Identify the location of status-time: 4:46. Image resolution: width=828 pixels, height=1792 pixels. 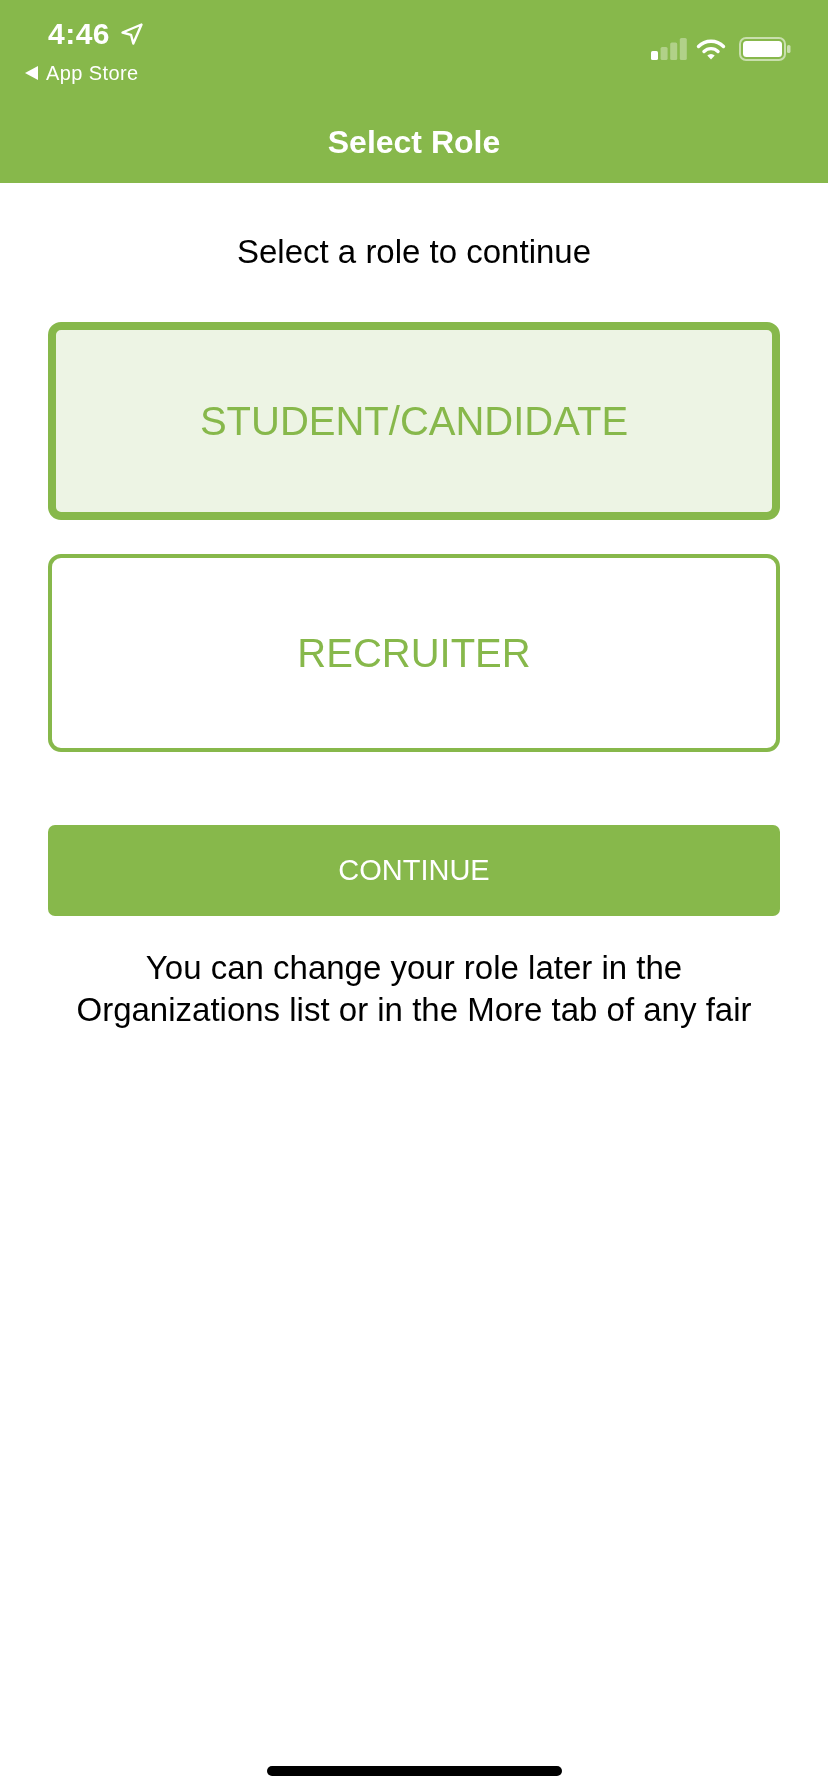
(79, 34).